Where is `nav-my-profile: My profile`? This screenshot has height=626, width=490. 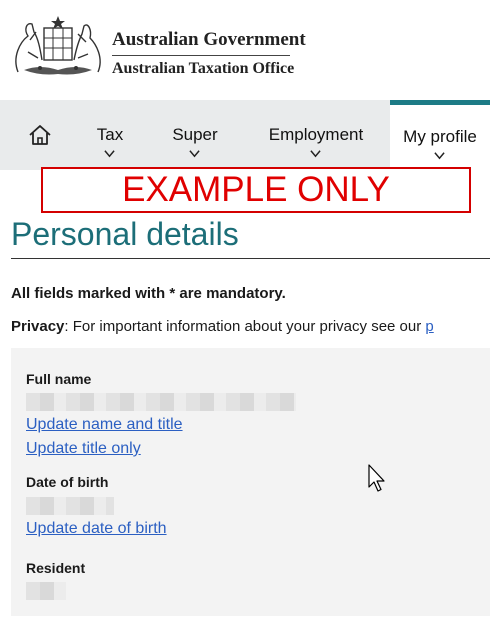 nav-my-profile: My profile is located at coordinates (440, 135).